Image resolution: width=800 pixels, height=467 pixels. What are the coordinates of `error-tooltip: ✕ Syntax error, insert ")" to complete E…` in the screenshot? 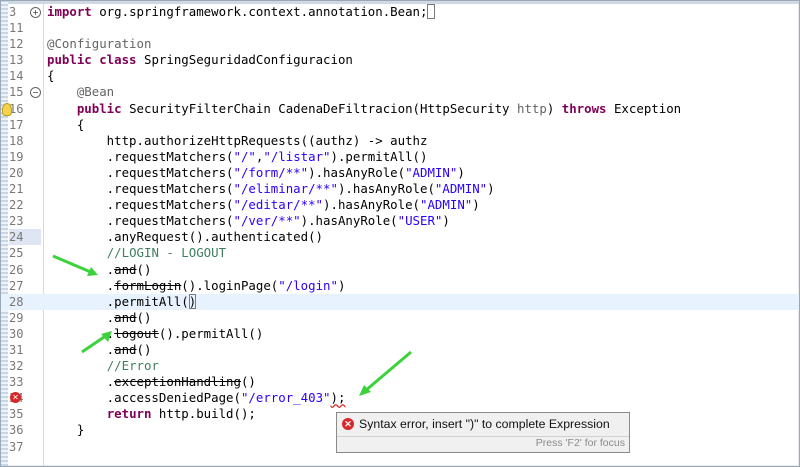 It's located at (483, 432).